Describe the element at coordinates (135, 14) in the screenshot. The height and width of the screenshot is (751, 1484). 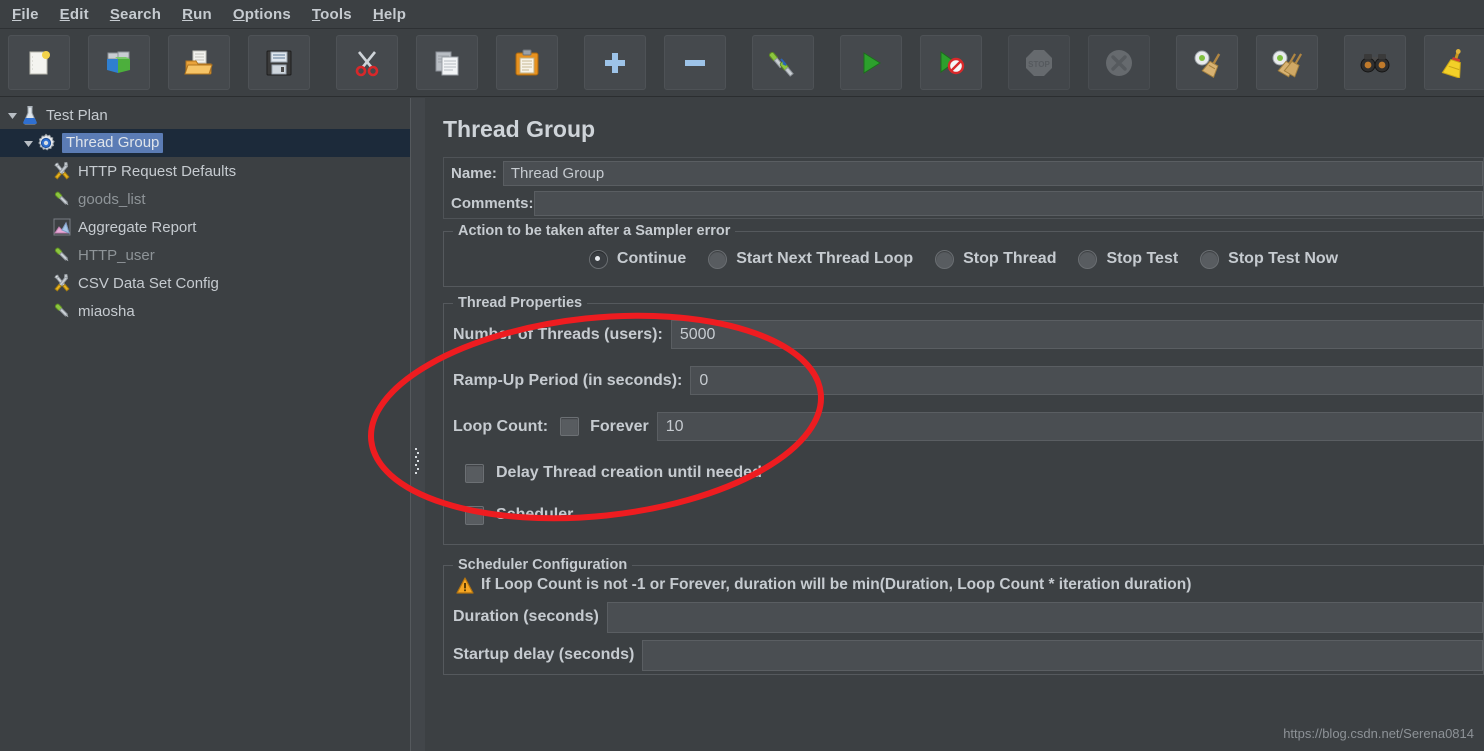
I see `menu-search: Search` at that location.